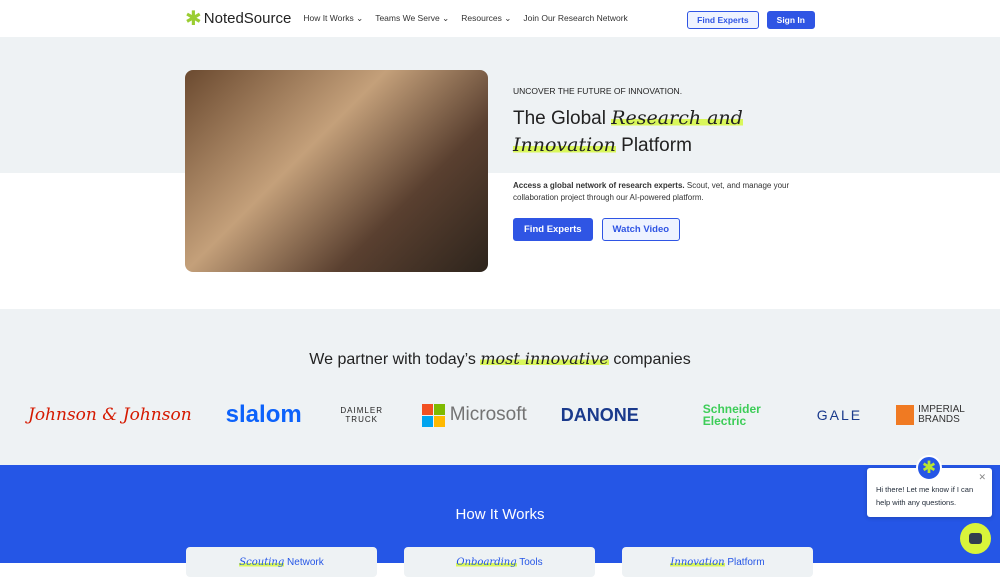 This screenshot has height=577, width=1000. Describe the element at coordinates (110, 415) in the screenshot. I see `logo-johnson-johnson: Johnson & Johnson` at that location.